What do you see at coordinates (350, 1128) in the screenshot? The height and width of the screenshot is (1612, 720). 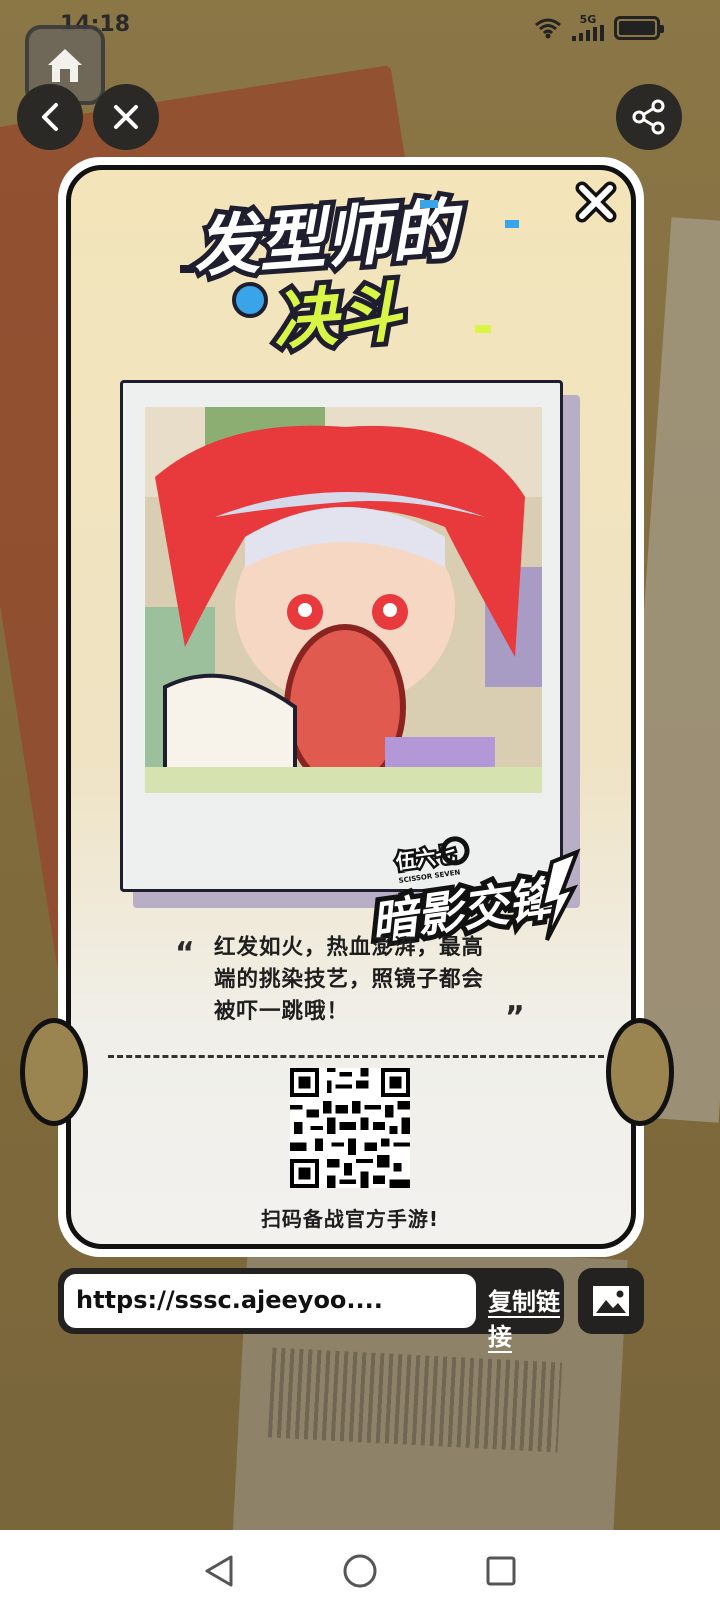 I see `qr-code` at bounding box center [350, 1128].